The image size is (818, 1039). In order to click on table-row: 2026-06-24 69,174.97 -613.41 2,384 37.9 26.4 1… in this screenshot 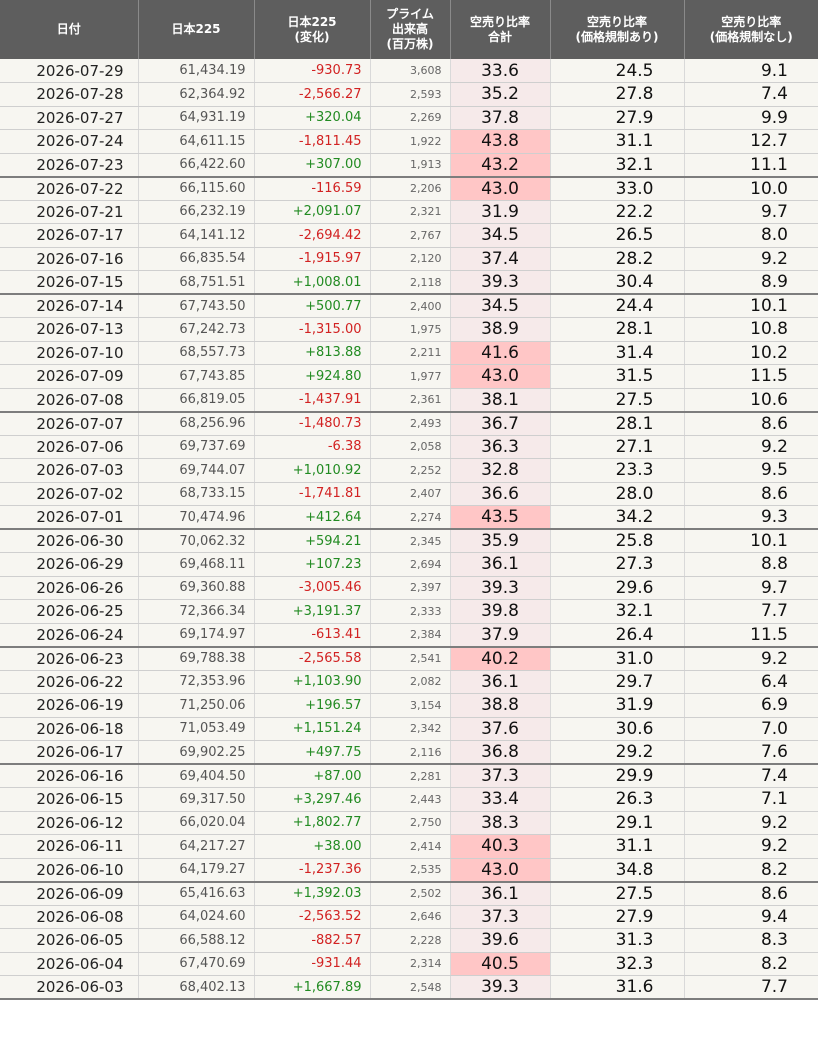, I will do `click(409, 635)`.